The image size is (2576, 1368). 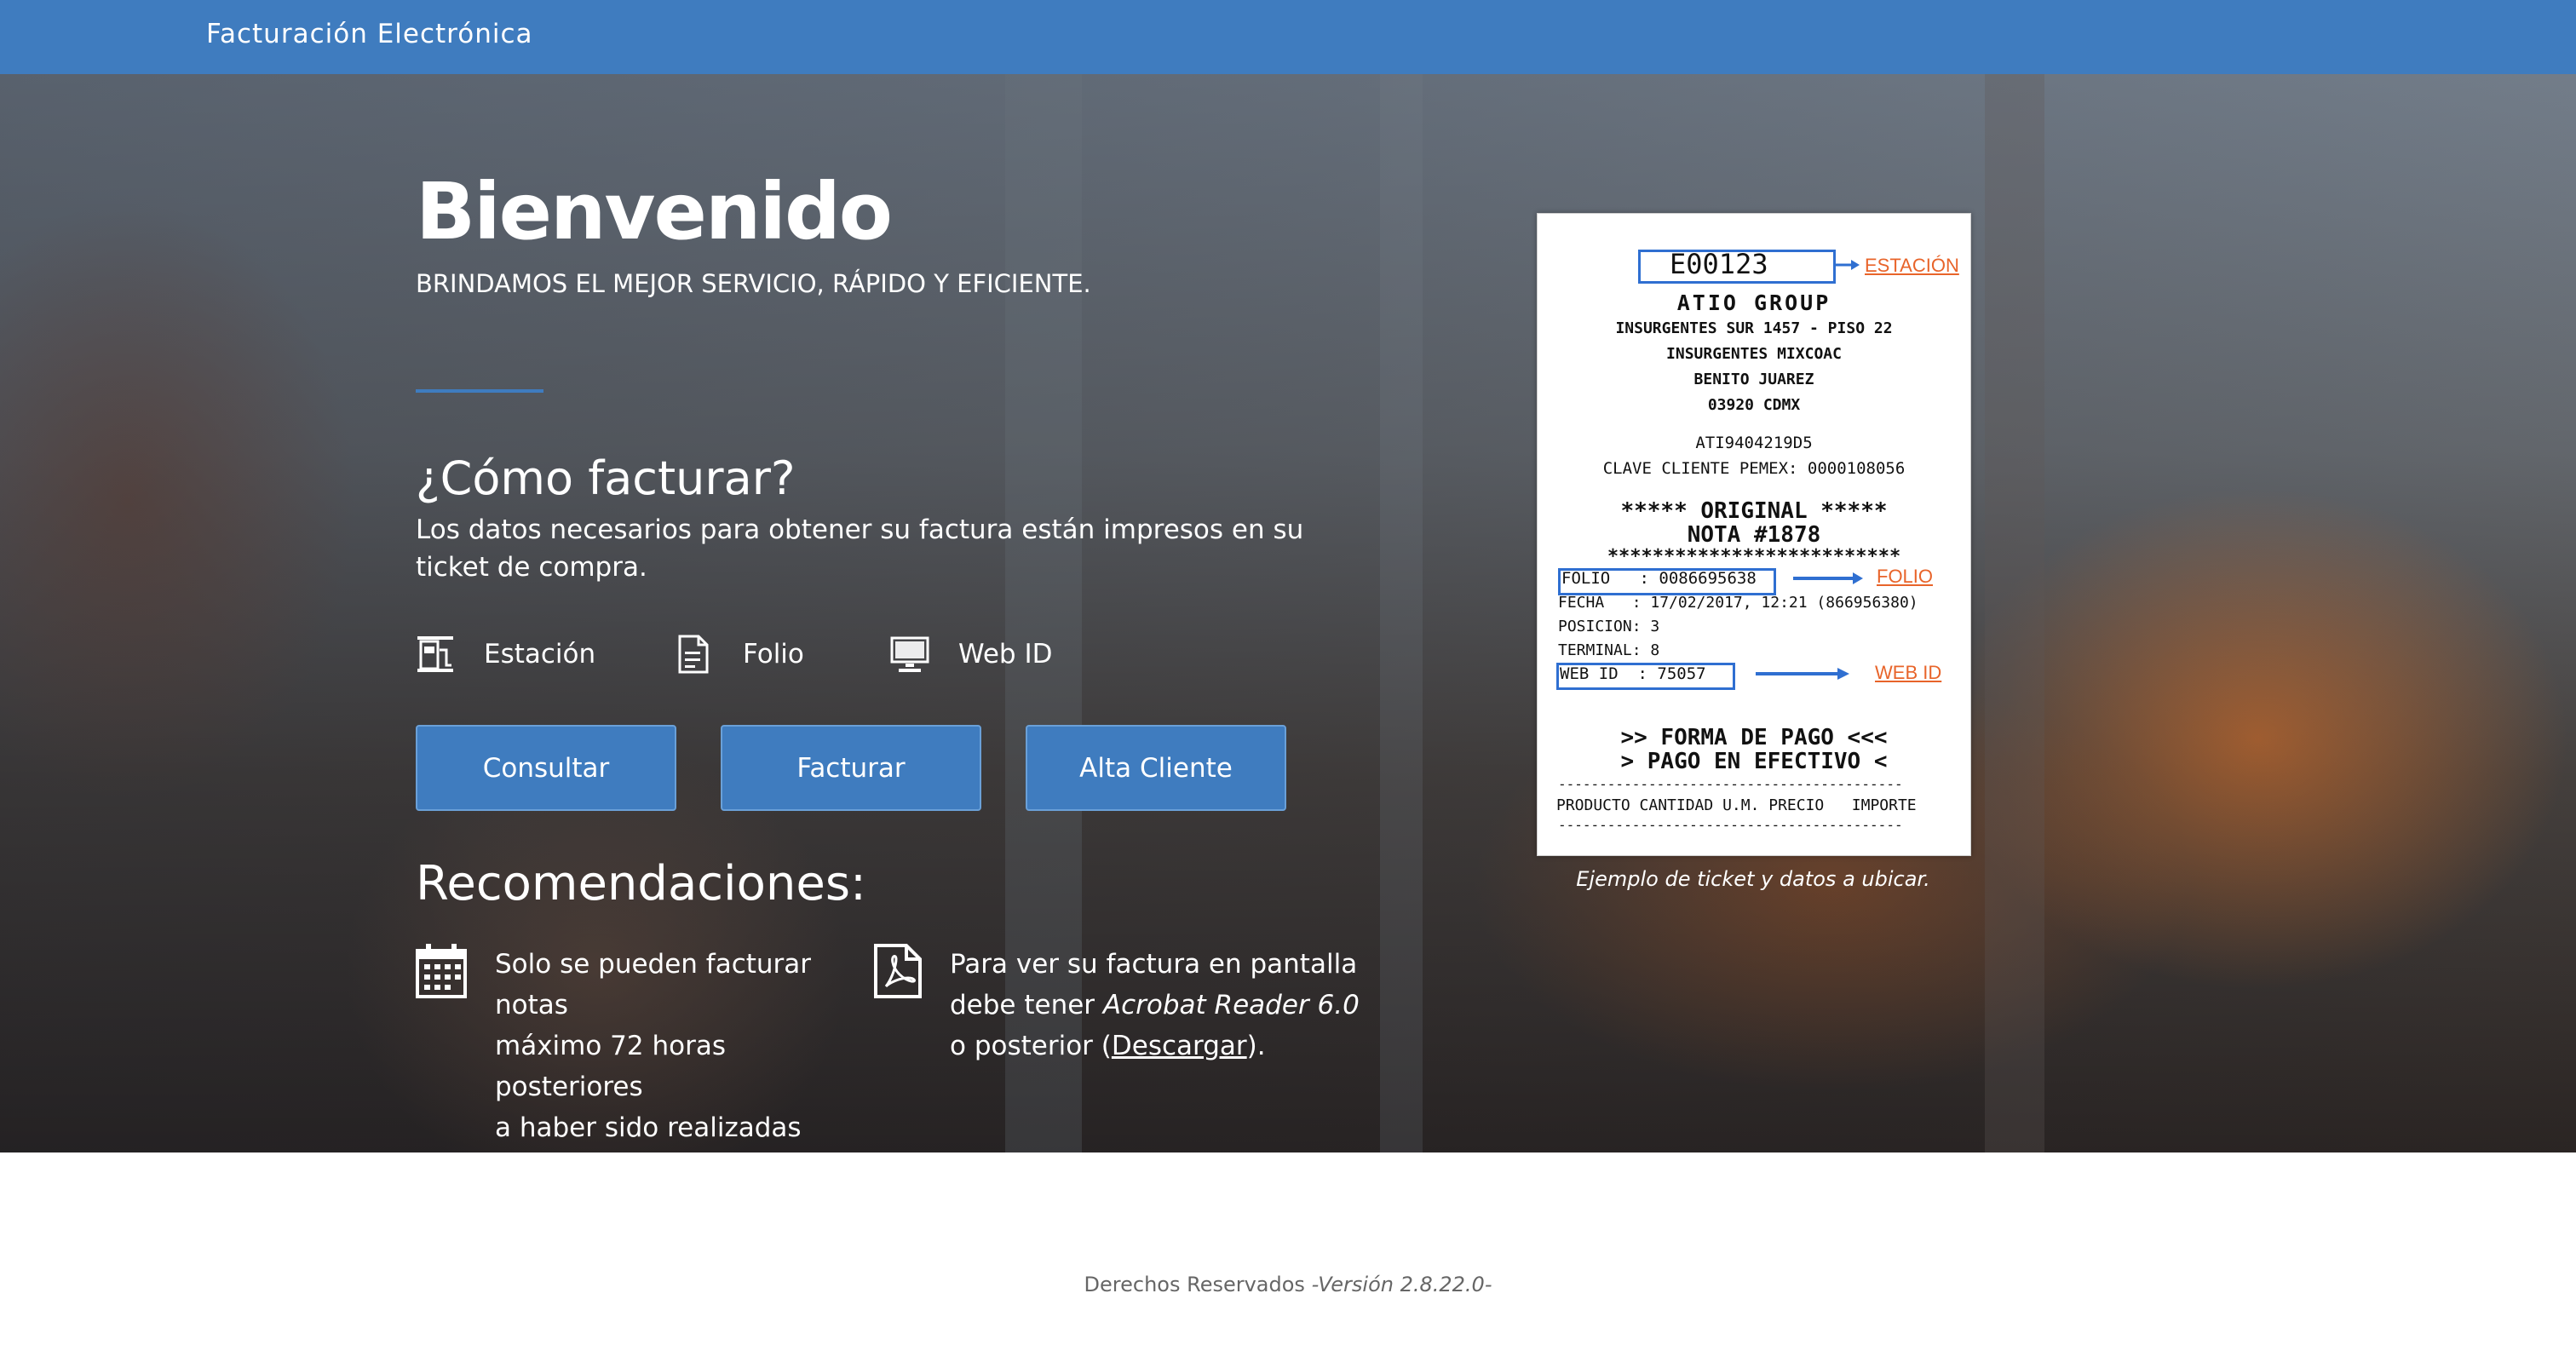 I want to click on rec1-line: Solo se pueden facturar notas, so click(x=653, y=984).